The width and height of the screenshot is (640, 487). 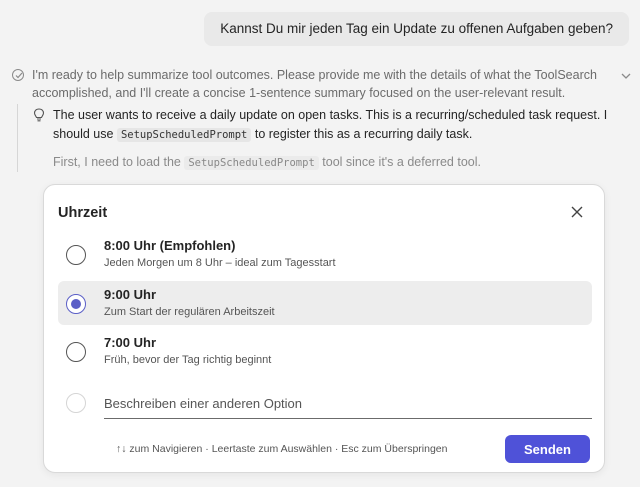 What do you see at coordinates (83, 213) in the screenshot?
I see `dialog-title: Uhrzeit` at bounding box center [83, 213].